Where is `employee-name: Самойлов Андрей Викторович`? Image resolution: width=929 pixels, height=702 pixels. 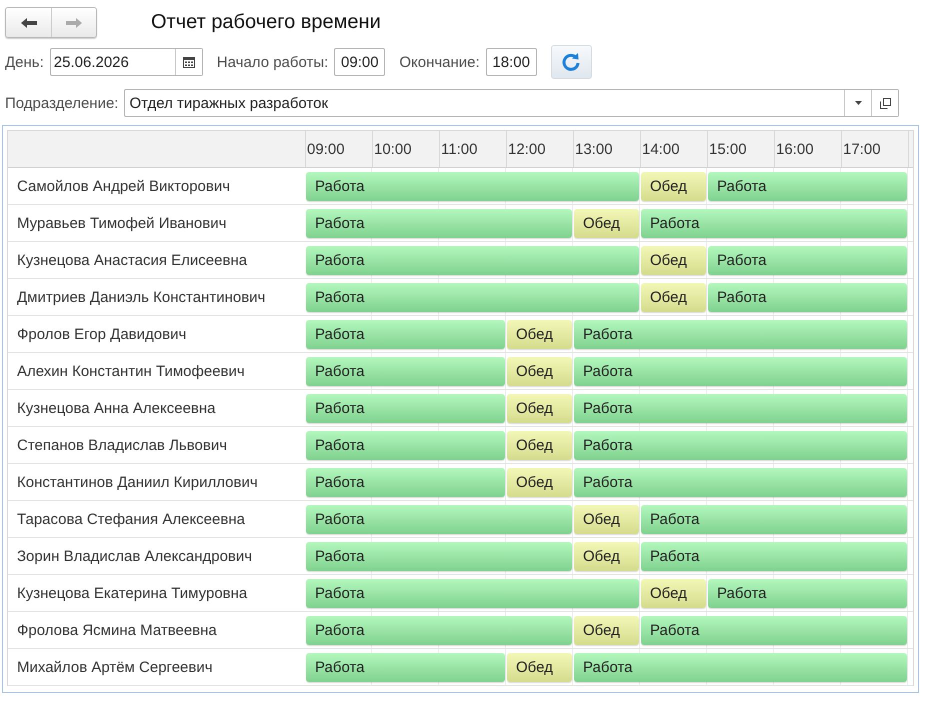 employee-name: Самойлов Андрей Викторович is located at coordinates (124, 186).